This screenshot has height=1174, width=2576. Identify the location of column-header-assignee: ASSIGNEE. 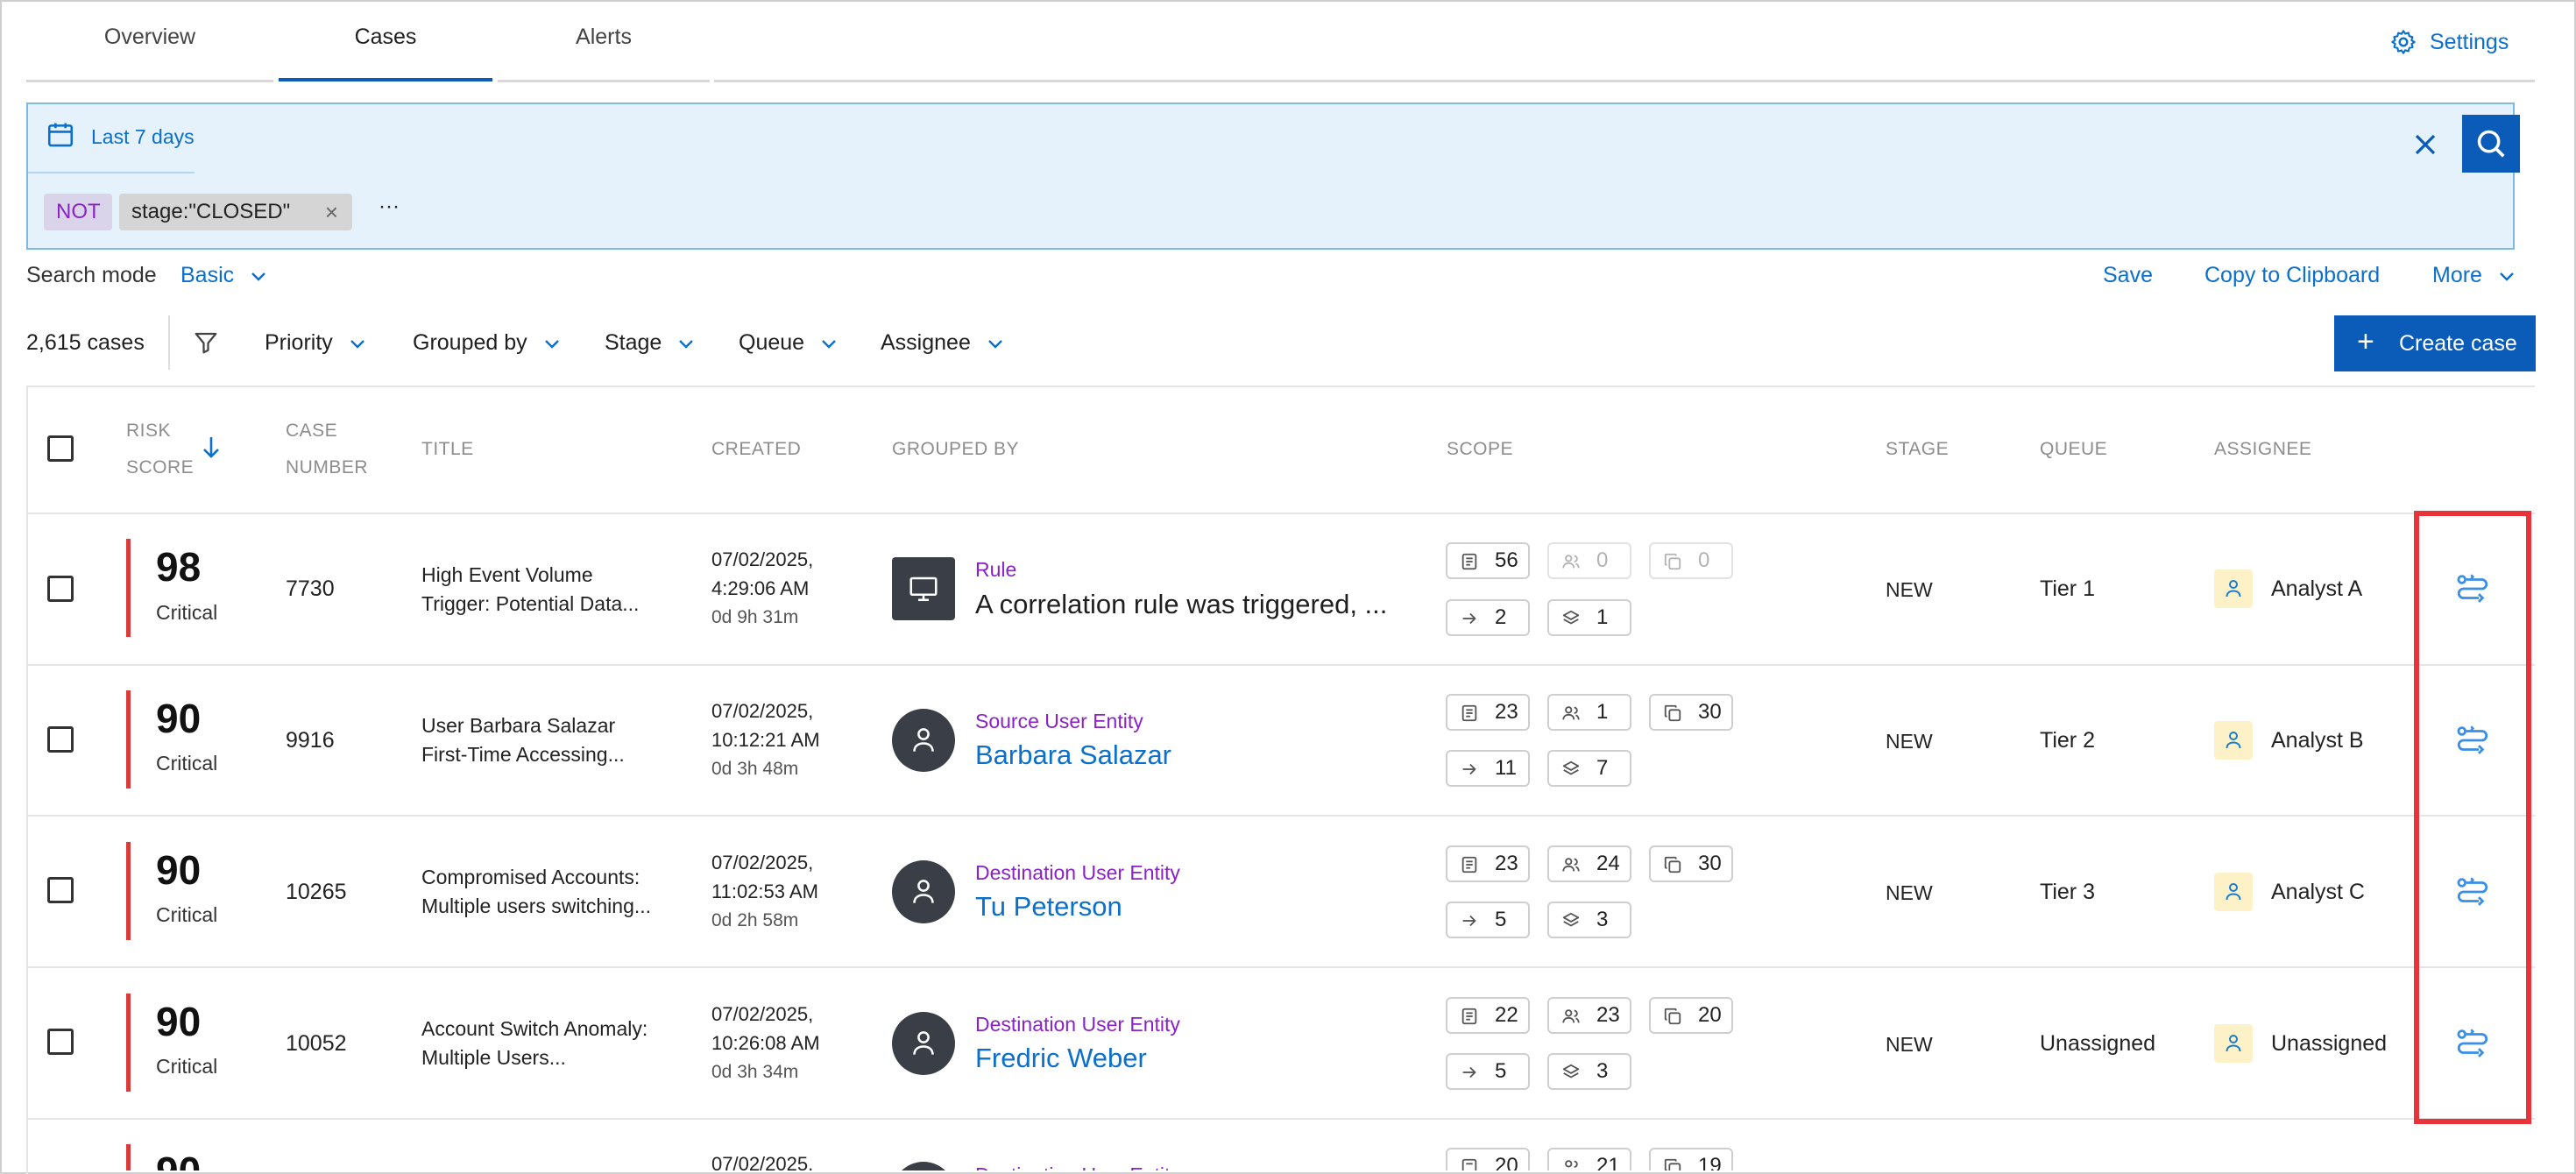
(2262, 450).